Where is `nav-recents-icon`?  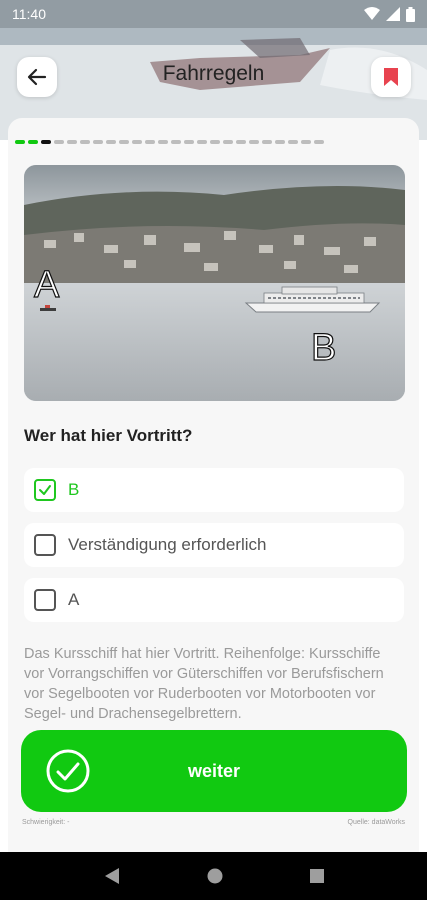 nav-recents-icon is located at coordinates (316, 876).